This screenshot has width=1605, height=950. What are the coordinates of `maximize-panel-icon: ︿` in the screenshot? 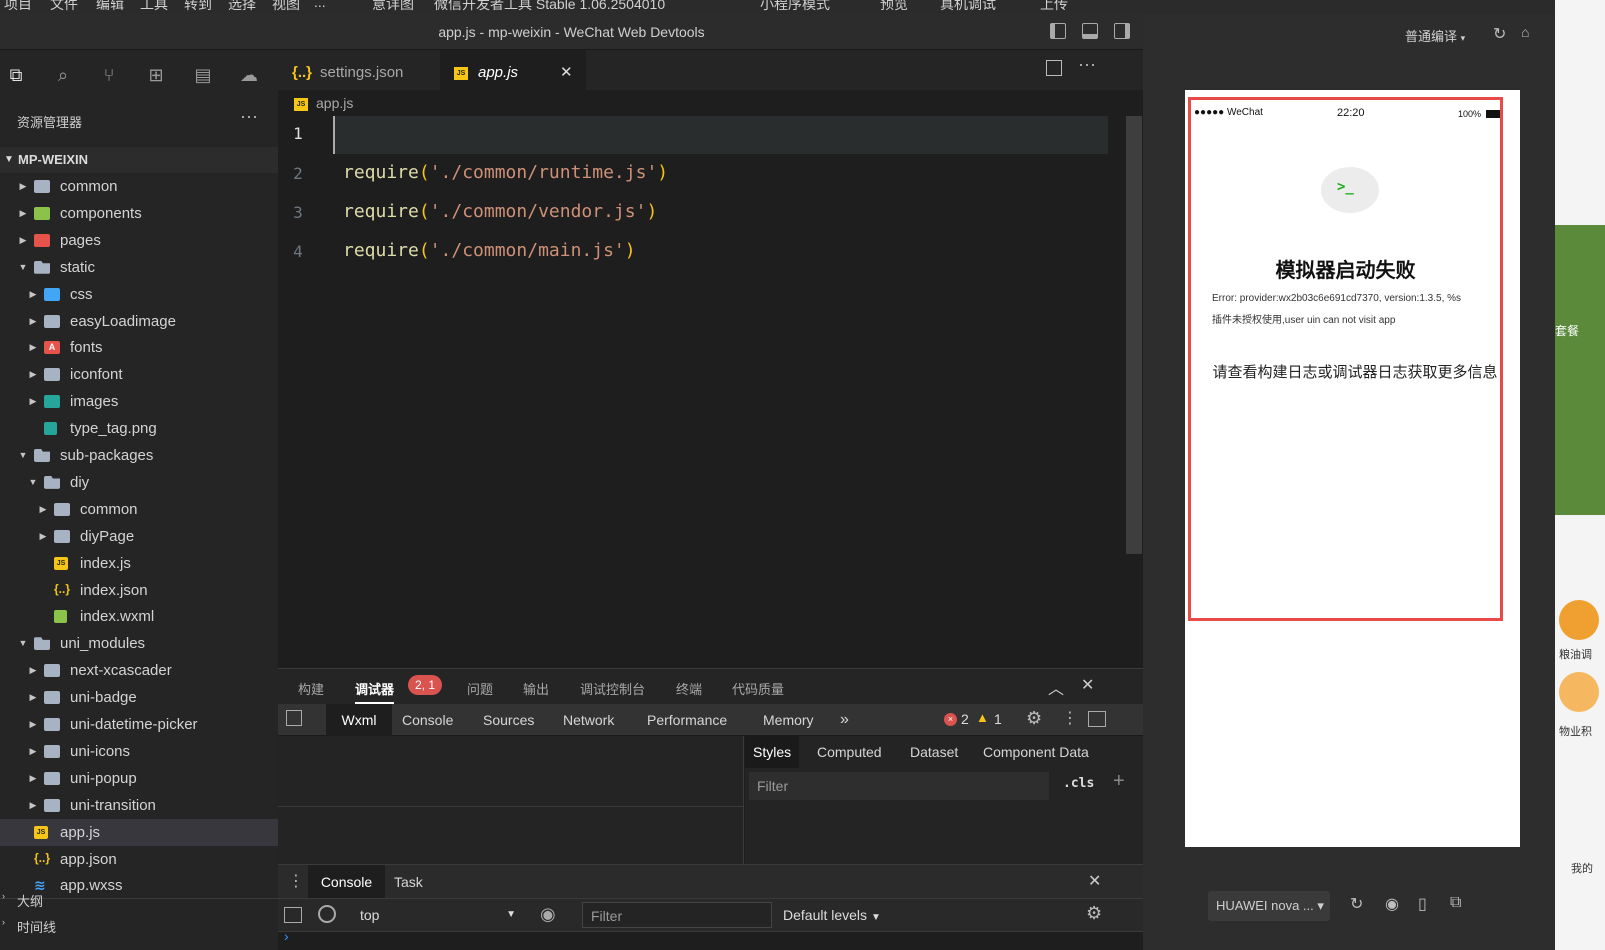 It's located at (1056, 687).